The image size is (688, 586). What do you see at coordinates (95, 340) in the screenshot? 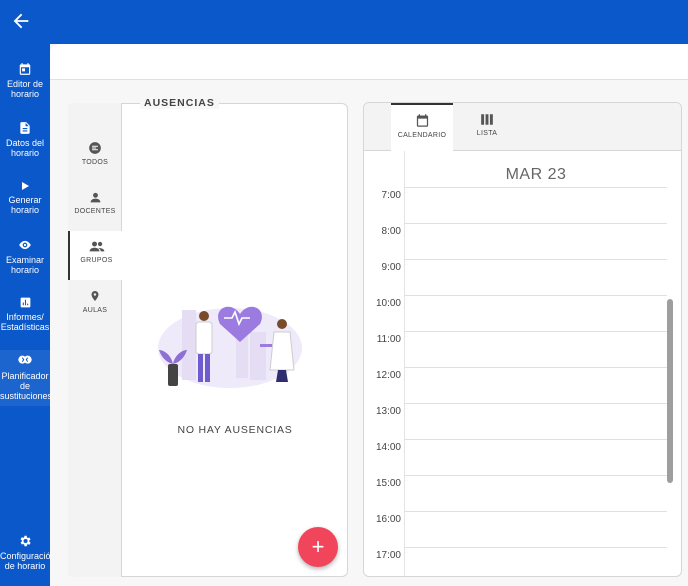
I see `absences-tab-bar: TODOS DOCENTES GRUPOS AULAS` at bounding box center [95, 340].